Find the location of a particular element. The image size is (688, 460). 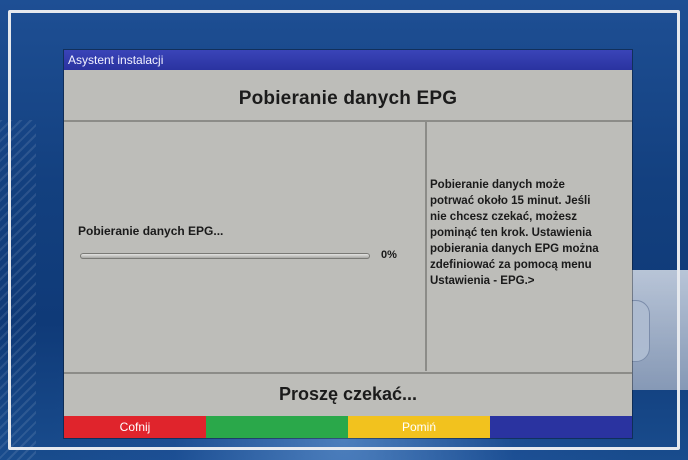

info-line: Pobieranie danych może is located at coordinates (497, 185).